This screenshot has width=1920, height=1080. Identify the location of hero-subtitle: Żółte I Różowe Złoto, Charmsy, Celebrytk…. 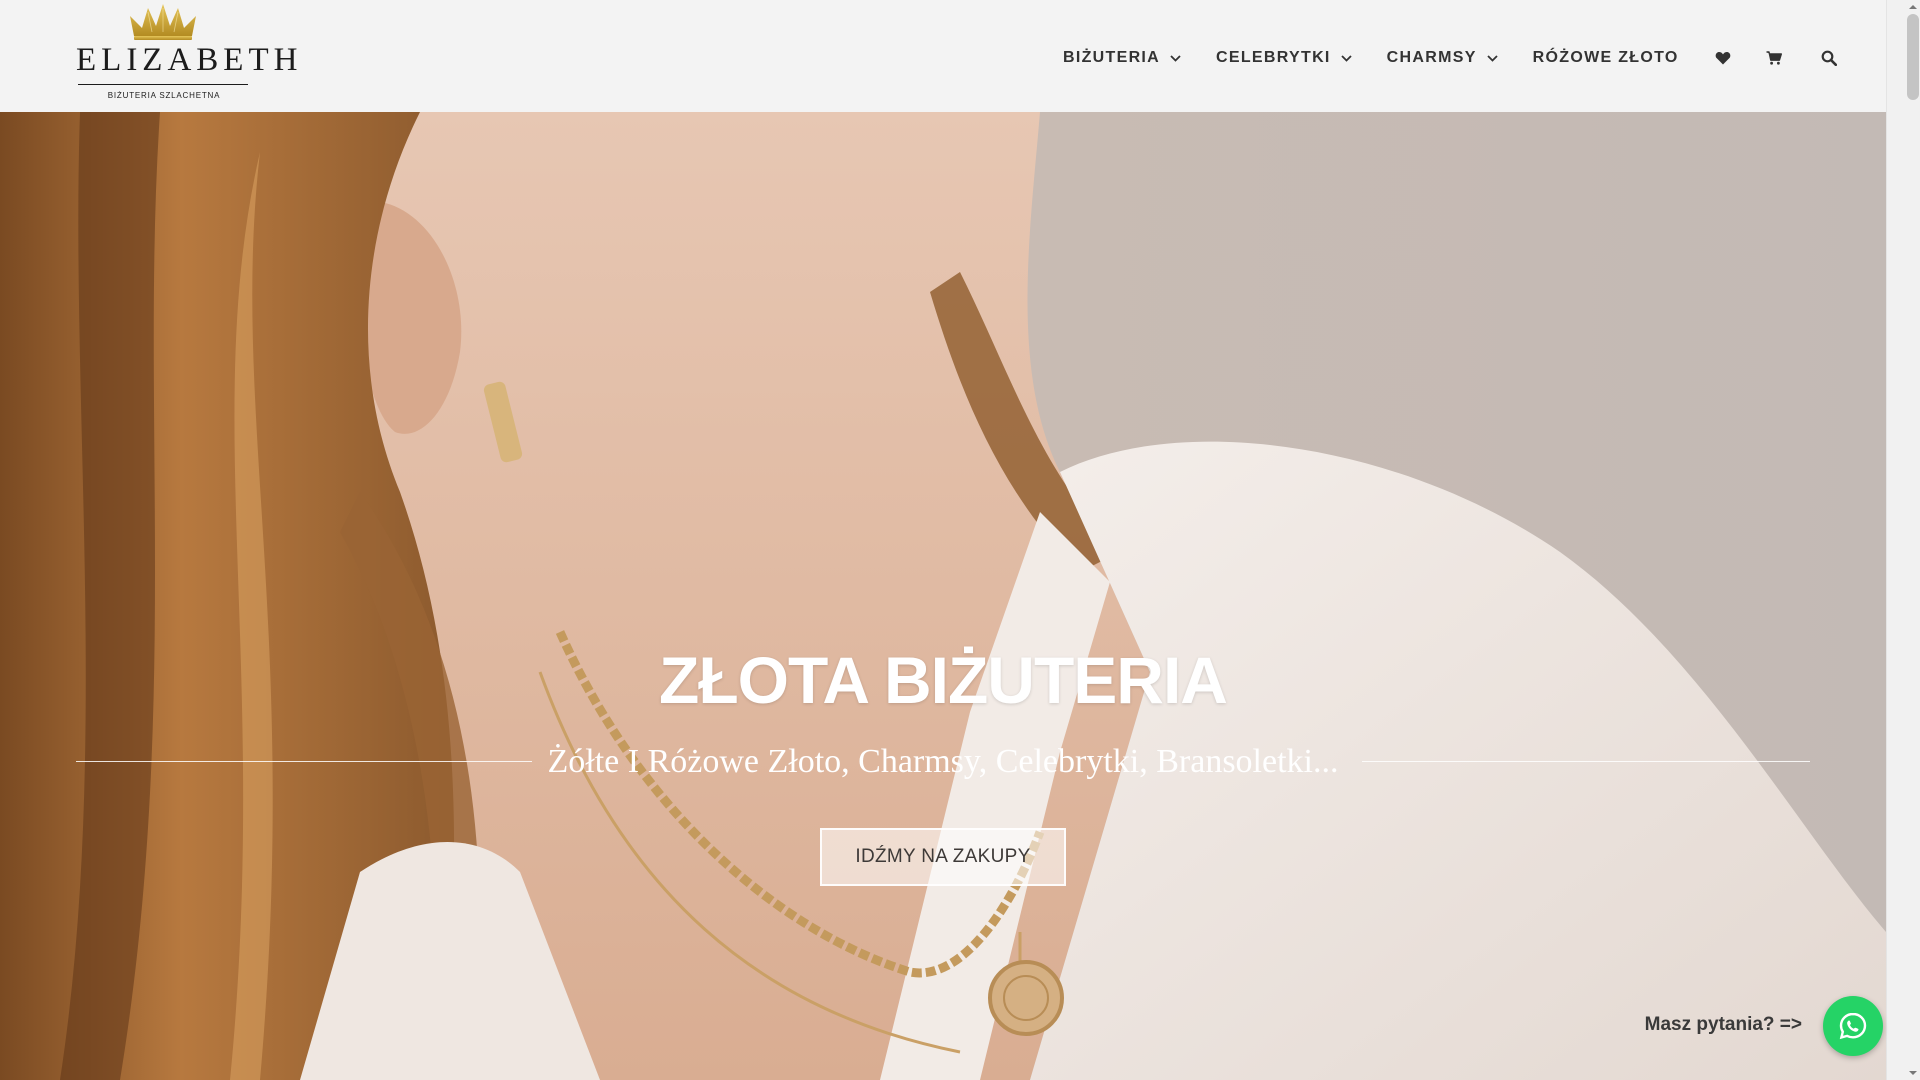
(943, 761).